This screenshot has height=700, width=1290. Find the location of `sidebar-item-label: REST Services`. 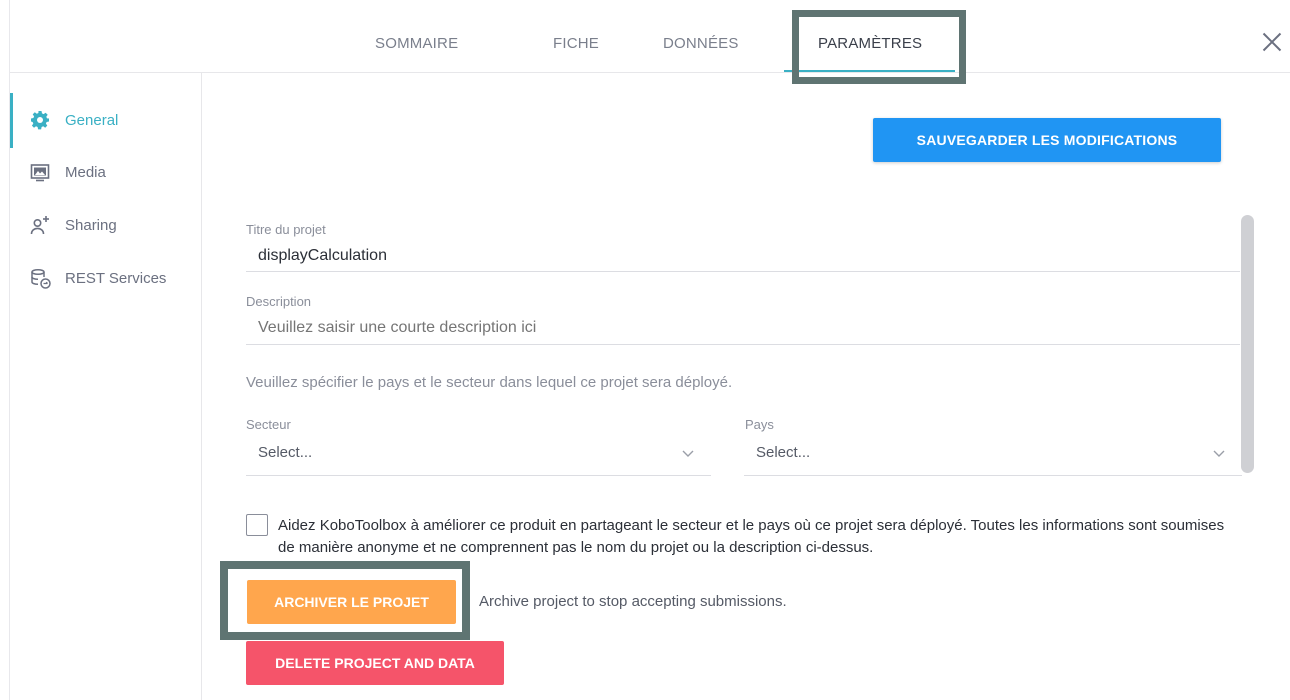

sidebar-item-label: REST Services is located at coordinates (116, 278).